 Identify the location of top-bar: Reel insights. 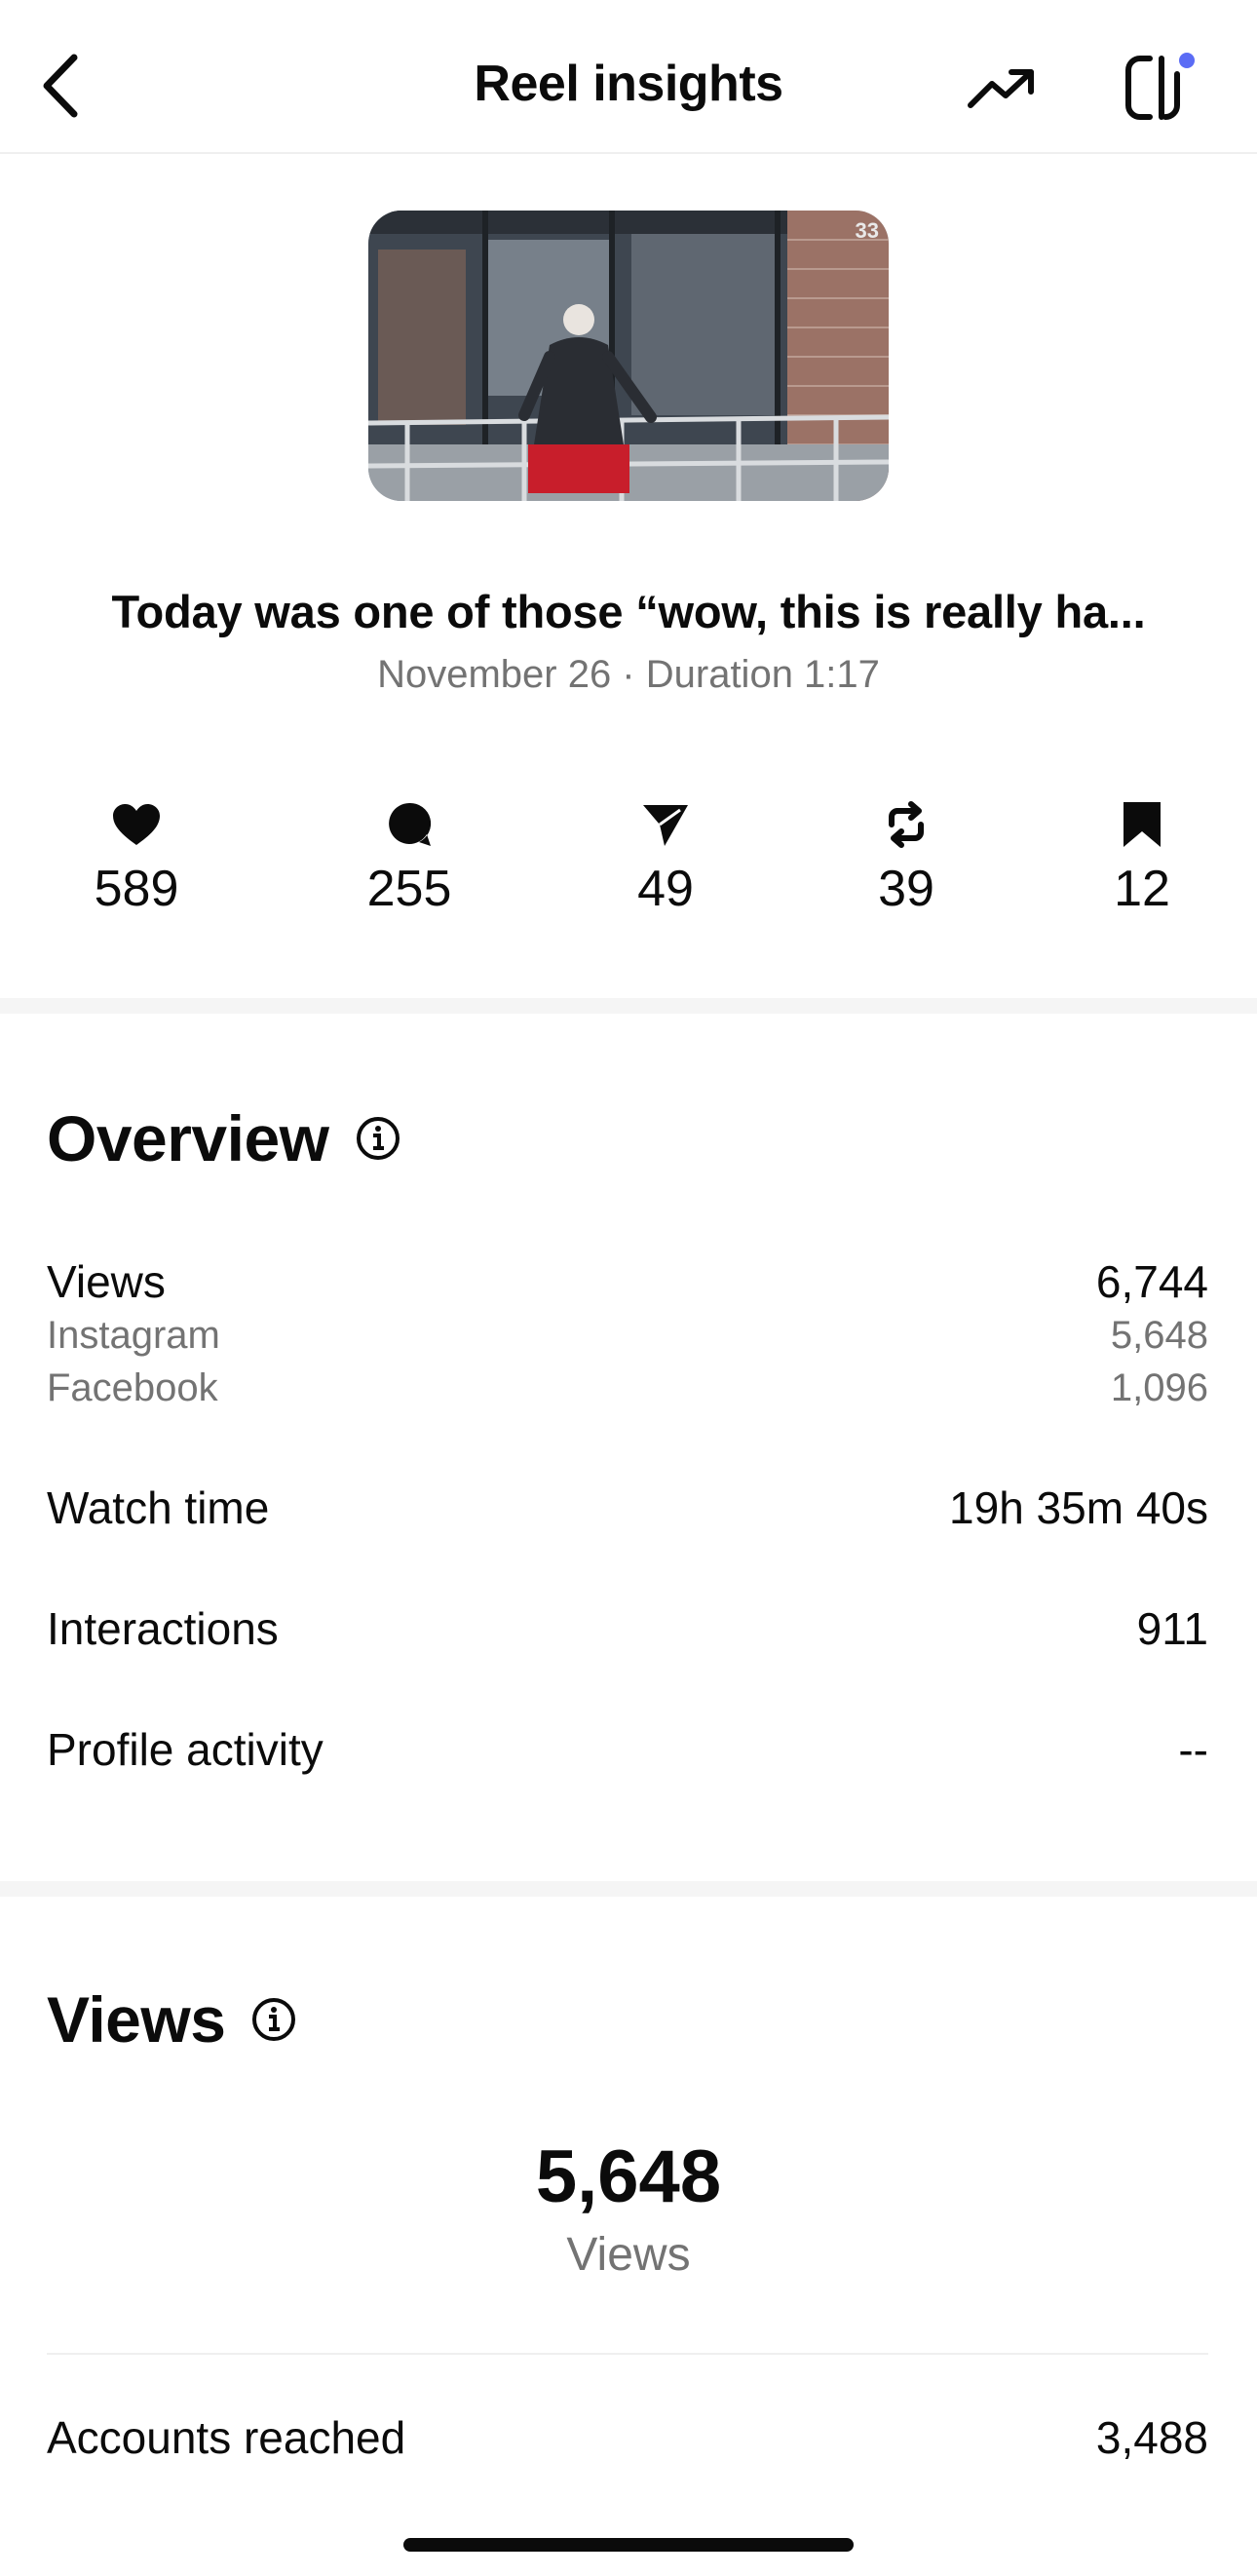
(628, 77).